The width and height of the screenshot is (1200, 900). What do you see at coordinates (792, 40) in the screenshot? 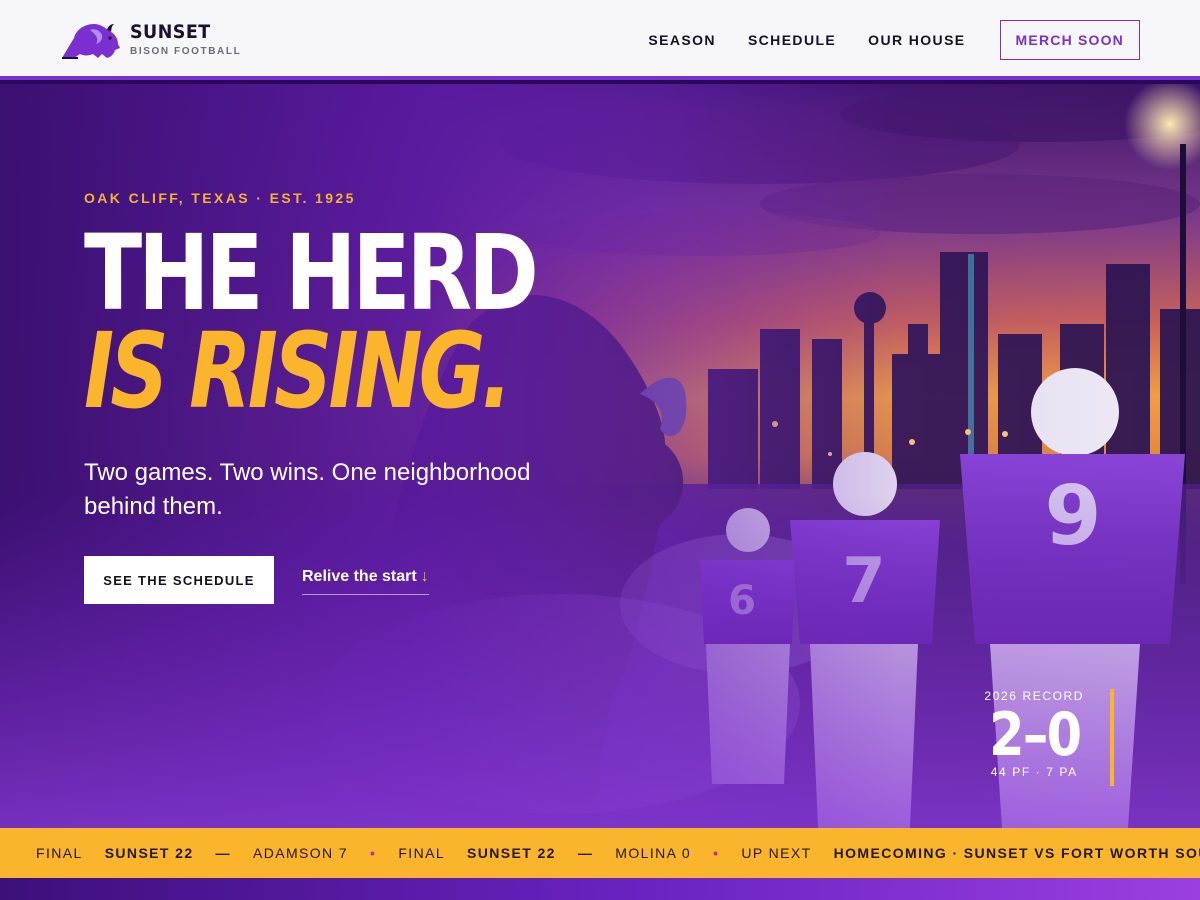
I see `nav-link-schedule: SCHEDULE` at bounding box center [792, 40].